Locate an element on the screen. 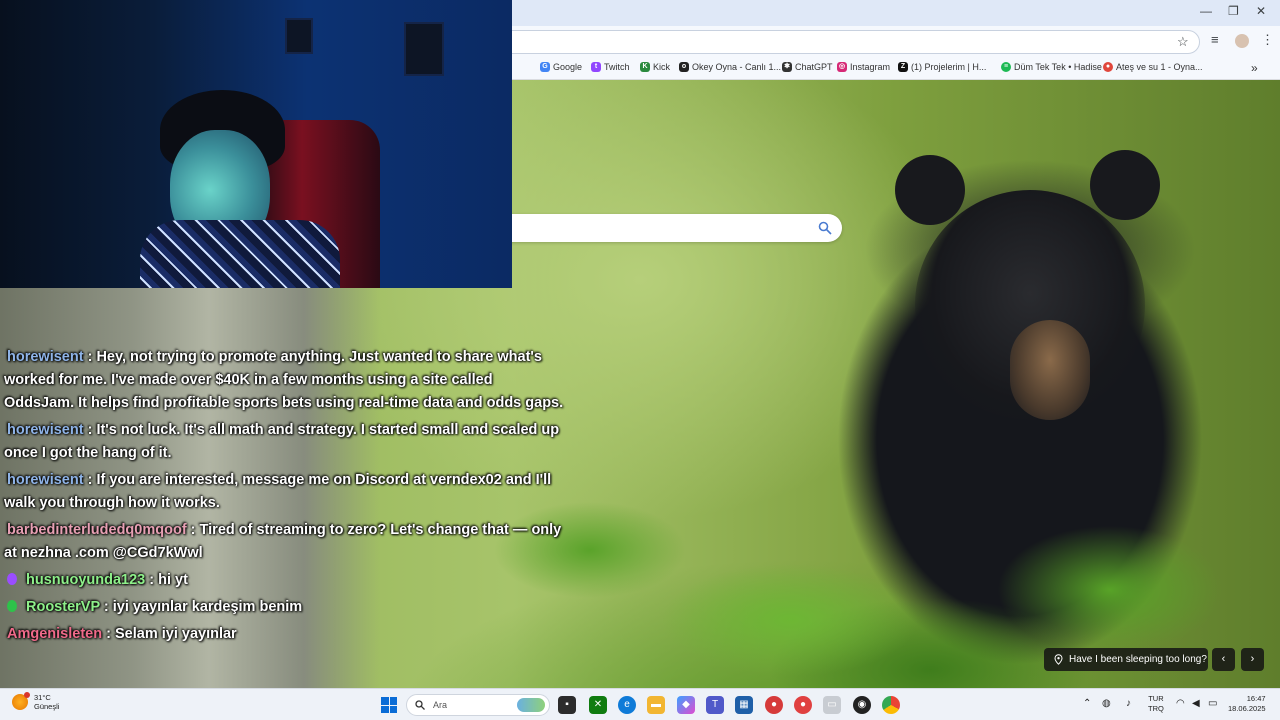  wallpaper-info-tooltip: Have I been sleeping too long? is located at coordinates (1126, 659).